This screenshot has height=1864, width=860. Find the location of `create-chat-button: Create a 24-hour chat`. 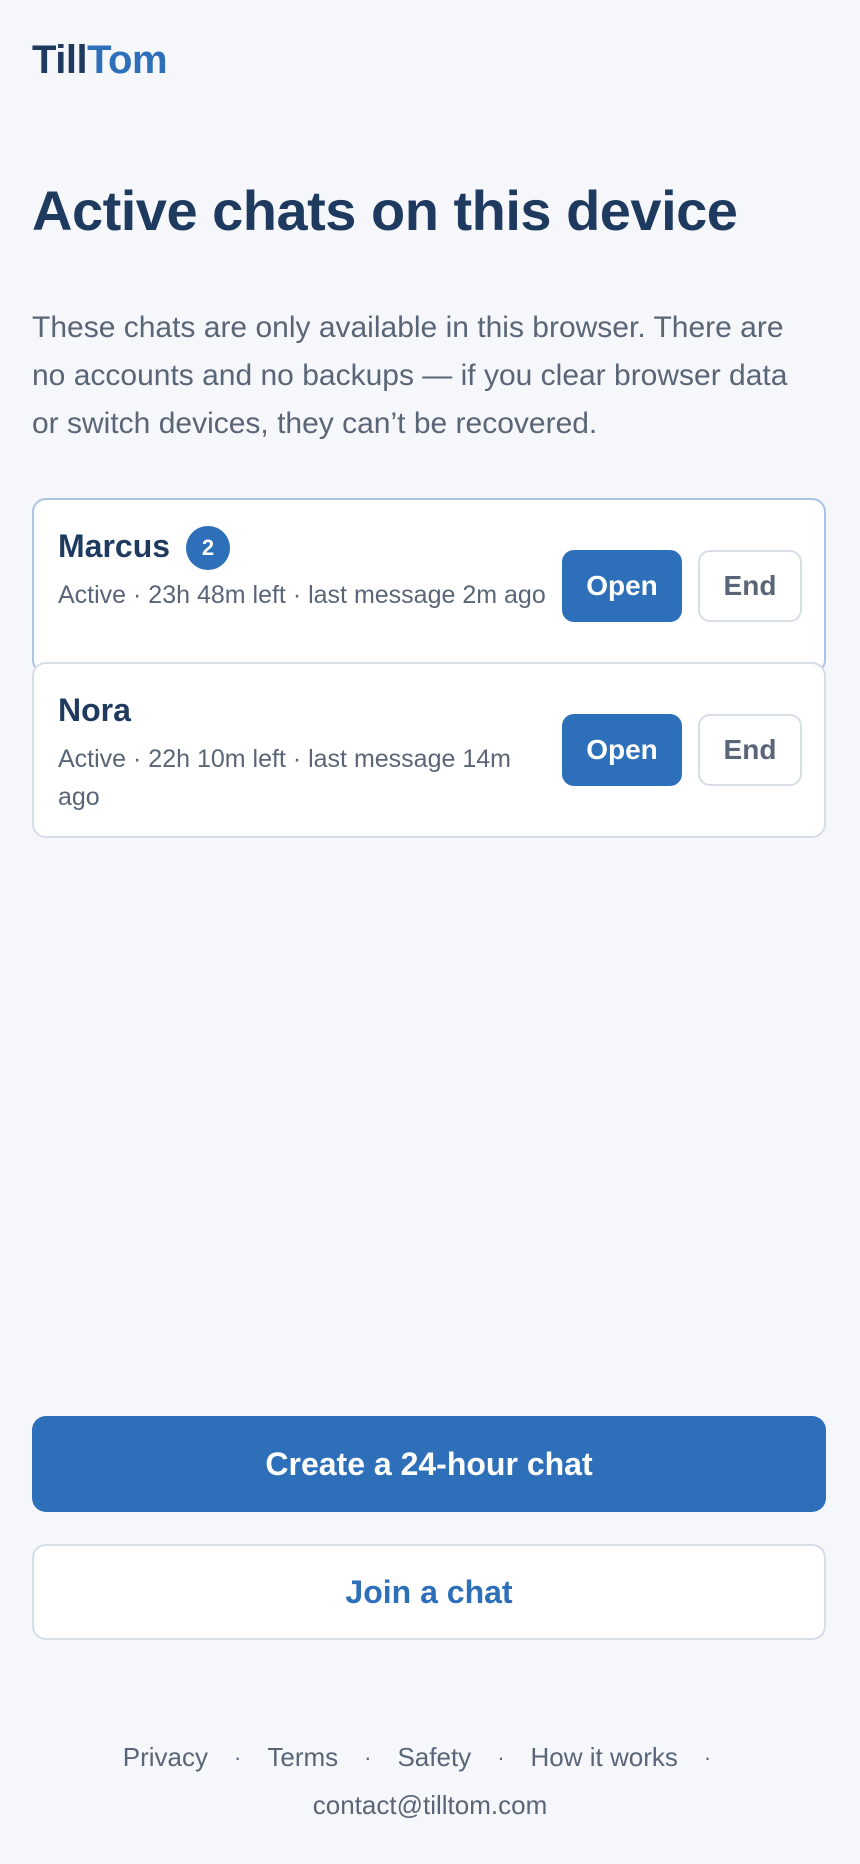

create-chat-button: Create a 24-hour chat is located at coordinates (429, 1464).